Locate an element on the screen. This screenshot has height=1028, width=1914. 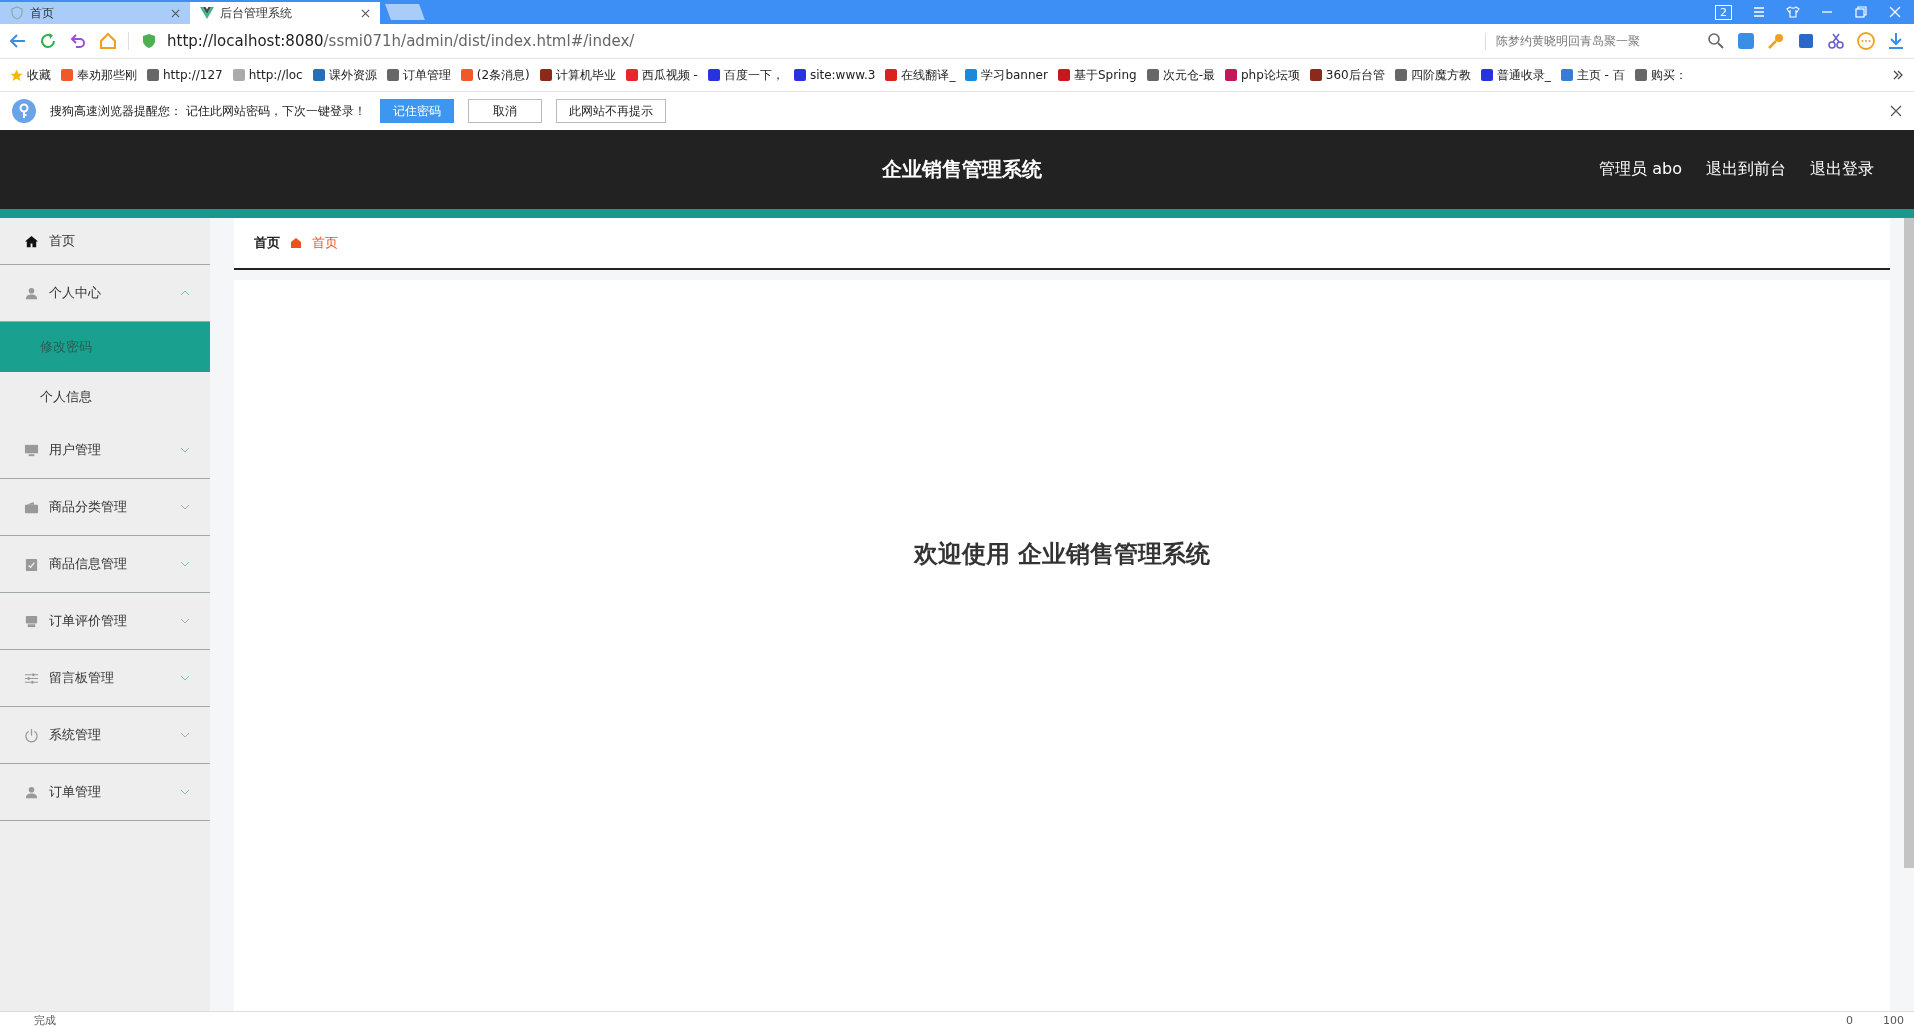
power-icon is located at coordinates (31, 735).